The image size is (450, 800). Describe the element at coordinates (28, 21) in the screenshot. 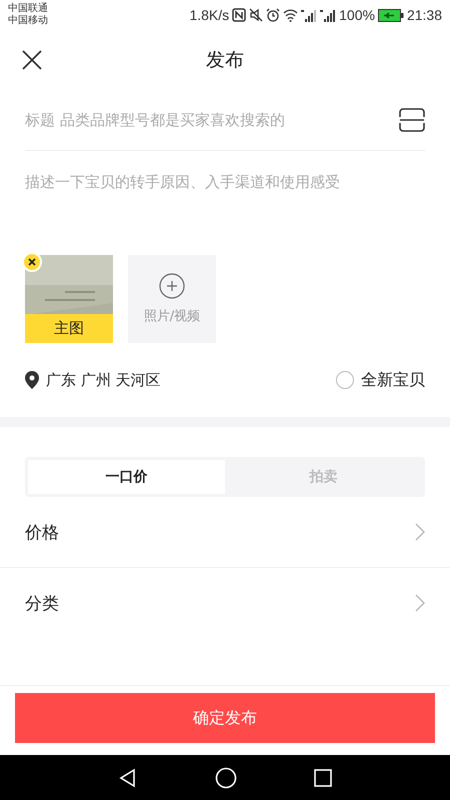

I see `carrier-name: 中国移动` at that location.